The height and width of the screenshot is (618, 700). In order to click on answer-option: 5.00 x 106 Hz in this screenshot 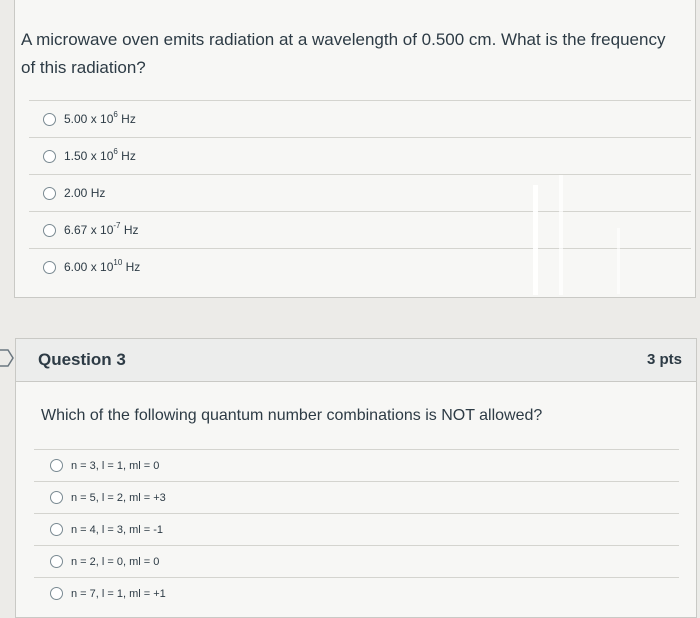, I will do `click(360, 118)`.